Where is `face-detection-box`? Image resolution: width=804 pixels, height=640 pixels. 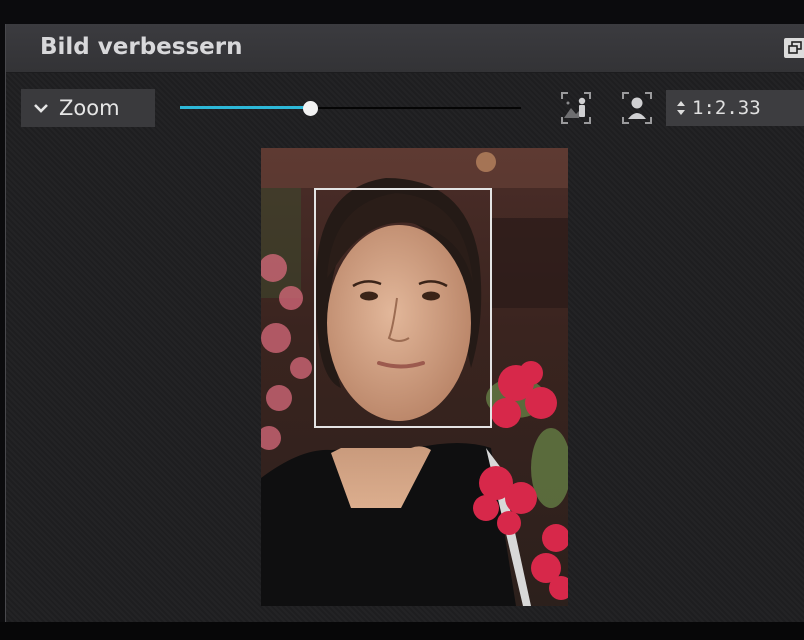
face-detection-box is located at coordinates (403, 308).